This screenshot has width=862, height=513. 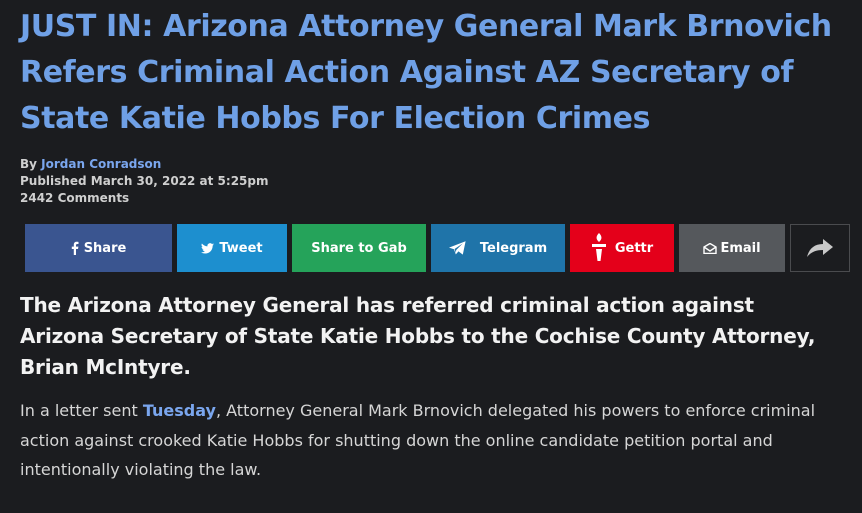 What do you see at coordinates (440, 164) in the screenshot?
I see `byline: By Jordan Conradson` at bounding box center [440, 164].